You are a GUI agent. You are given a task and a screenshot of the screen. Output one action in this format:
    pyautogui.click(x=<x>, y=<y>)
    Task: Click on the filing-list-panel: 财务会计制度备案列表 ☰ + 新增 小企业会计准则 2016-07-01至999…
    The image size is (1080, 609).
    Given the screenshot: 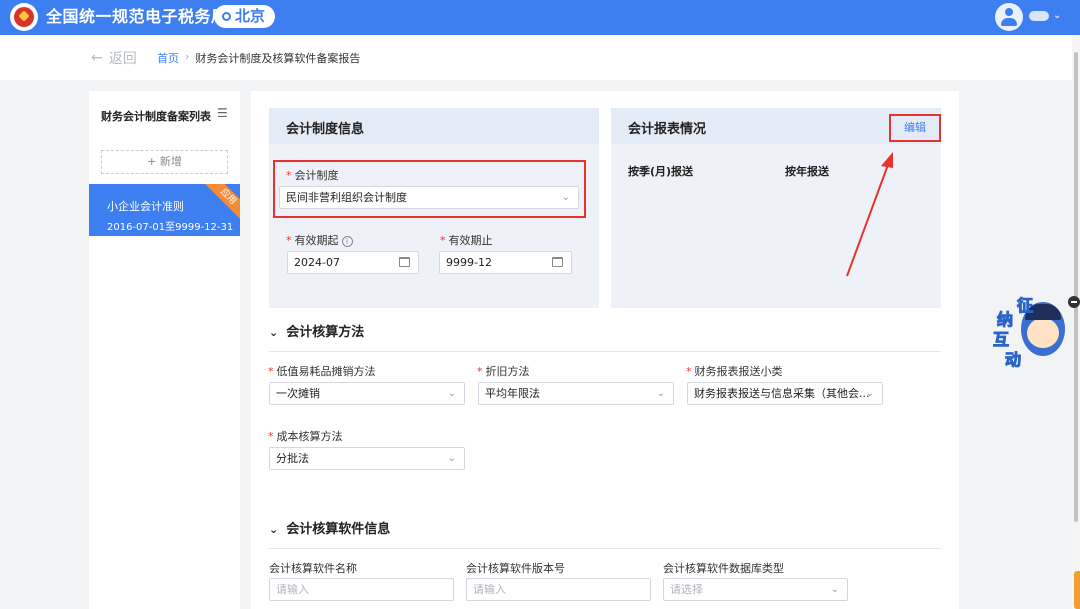 What is the action you would take?
    pyautogui.click(x=164, y=350)
    